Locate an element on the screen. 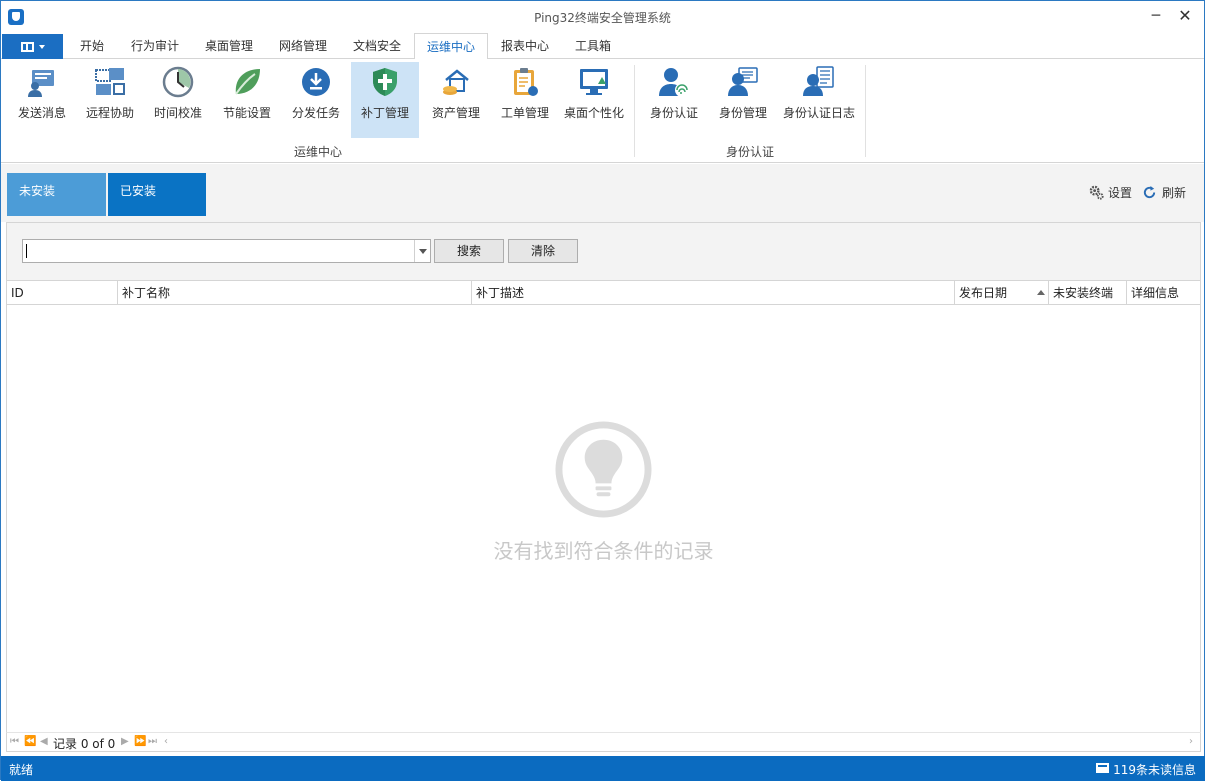 The height and width of the screenshot is (781, 1205). time-calibration-button: 时间校准 is located at coordinates (178, 100).